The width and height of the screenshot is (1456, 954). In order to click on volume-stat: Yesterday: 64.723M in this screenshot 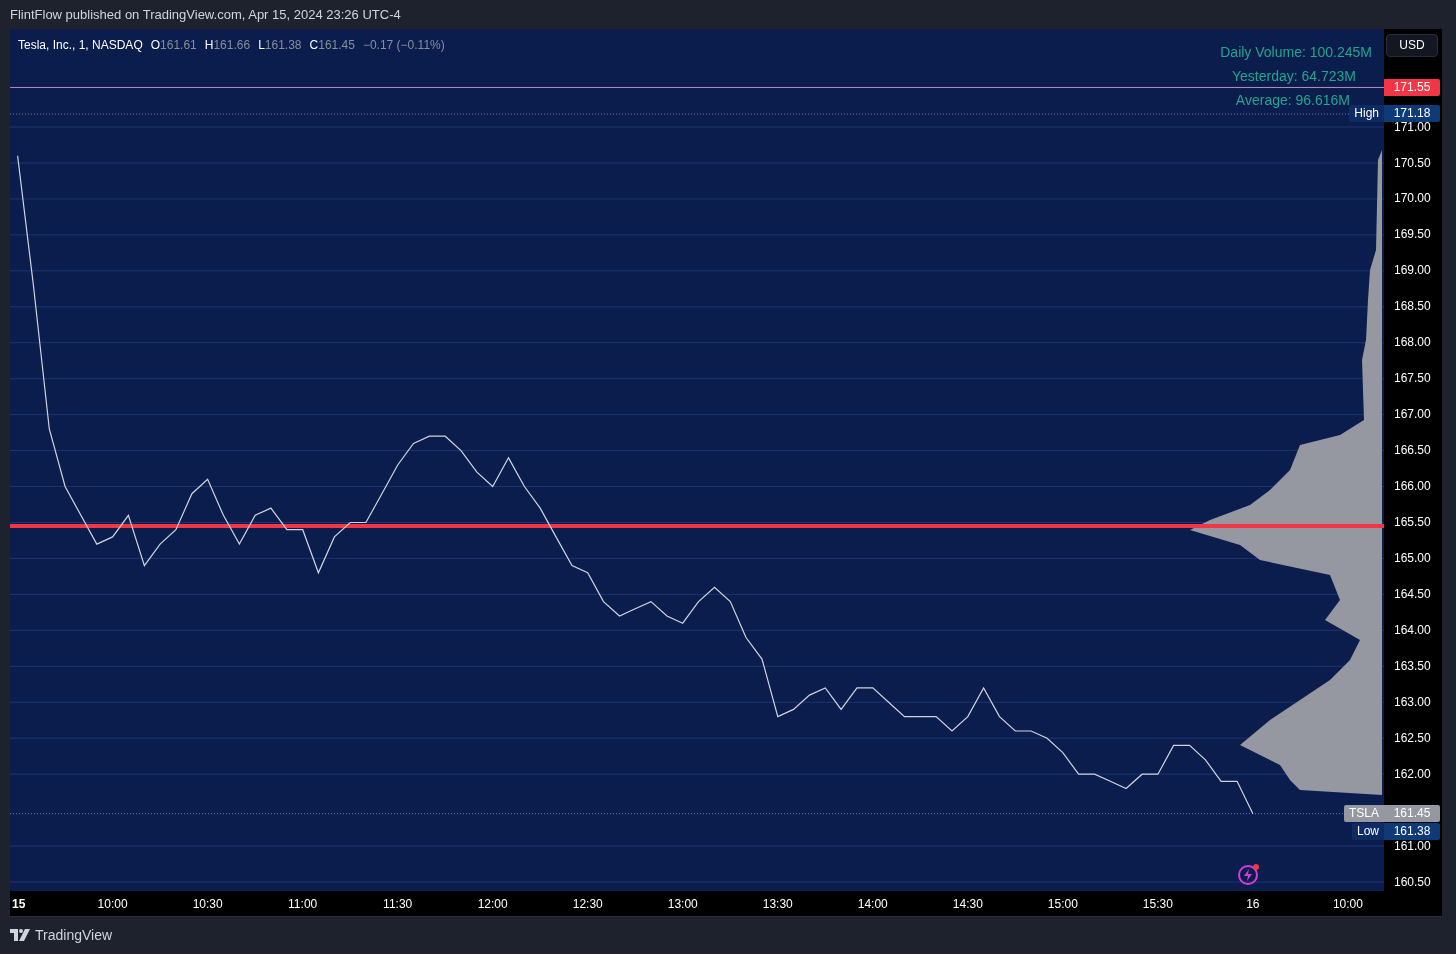, I will do `click(1294, 76)`.